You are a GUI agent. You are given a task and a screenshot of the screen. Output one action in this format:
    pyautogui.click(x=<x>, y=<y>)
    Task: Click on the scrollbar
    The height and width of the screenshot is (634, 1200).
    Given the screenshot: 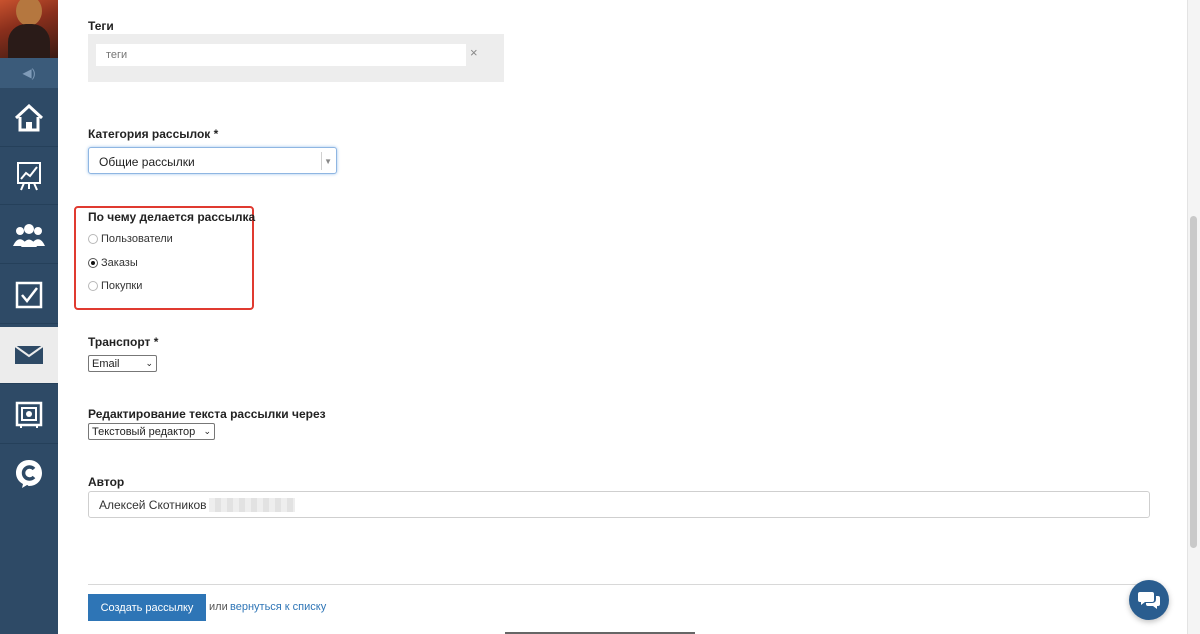 What is the action you would take?
    pyautogui.click(x=1193, y=317)
    